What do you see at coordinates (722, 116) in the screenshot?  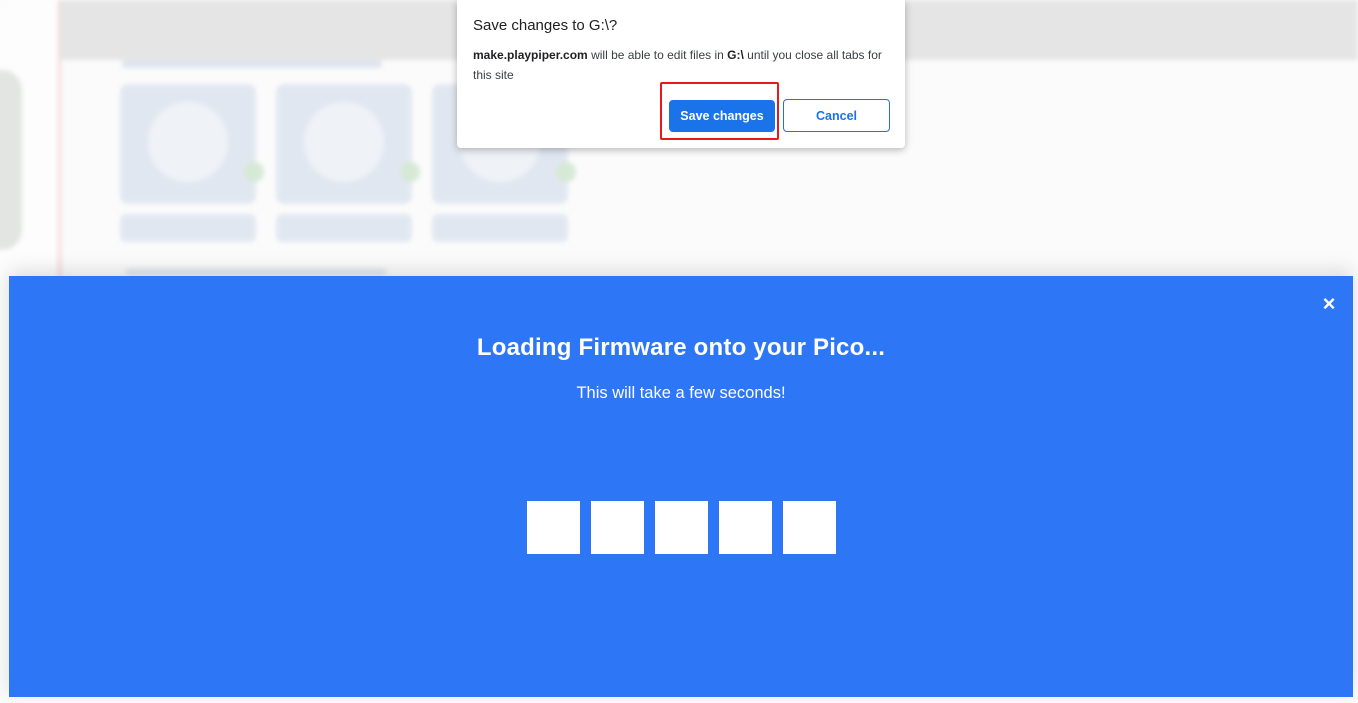 I see `save-changes-button: Save changes` at bounding box center [722, 116].